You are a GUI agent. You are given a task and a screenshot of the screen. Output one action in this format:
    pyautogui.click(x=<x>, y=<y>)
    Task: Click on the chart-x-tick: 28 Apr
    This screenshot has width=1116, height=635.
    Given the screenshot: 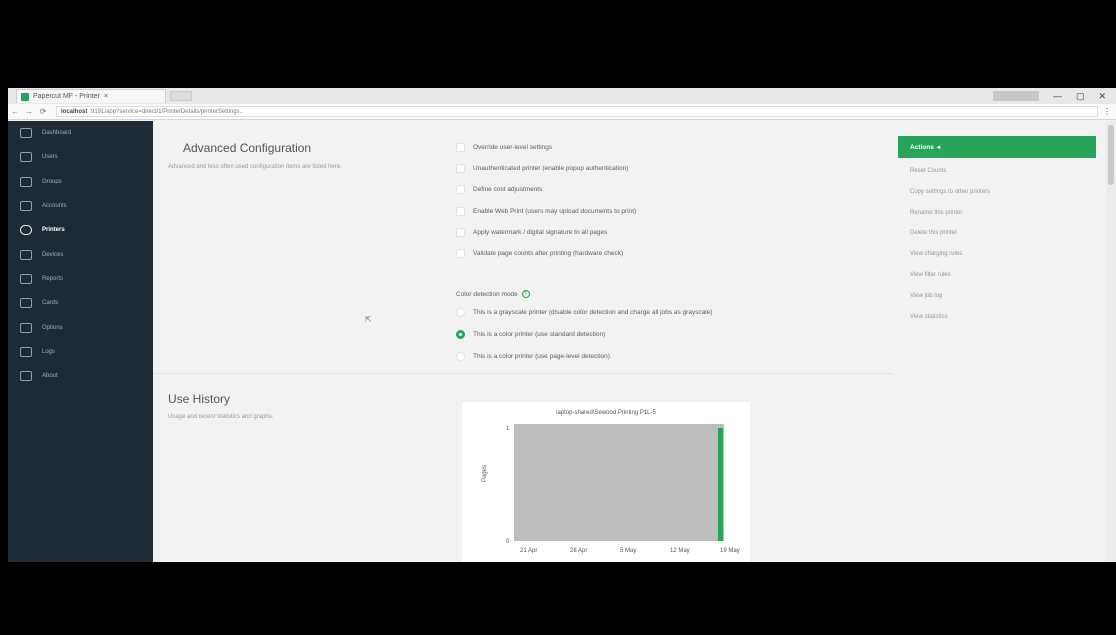 What is the action you would take?
    pyautogui.click(x=578, y=551)
    